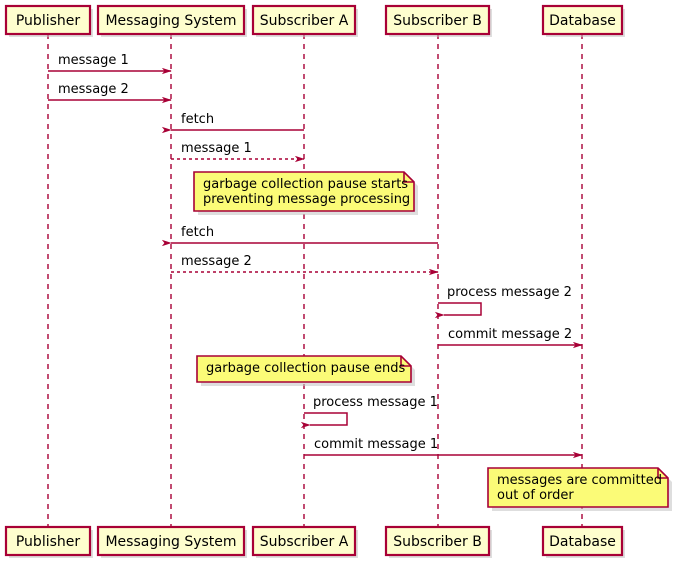 This screenshot has width=682, height=565. Describe the element at coordinates (503, 302) in the screenshot. I see `message-m7: process message 2` at that location.